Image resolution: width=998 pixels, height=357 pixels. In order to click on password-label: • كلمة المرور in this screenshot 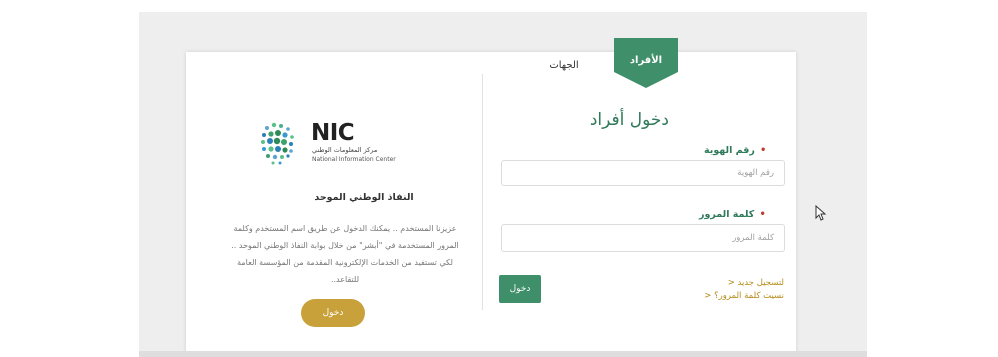, I will do `click(732, 214)`.